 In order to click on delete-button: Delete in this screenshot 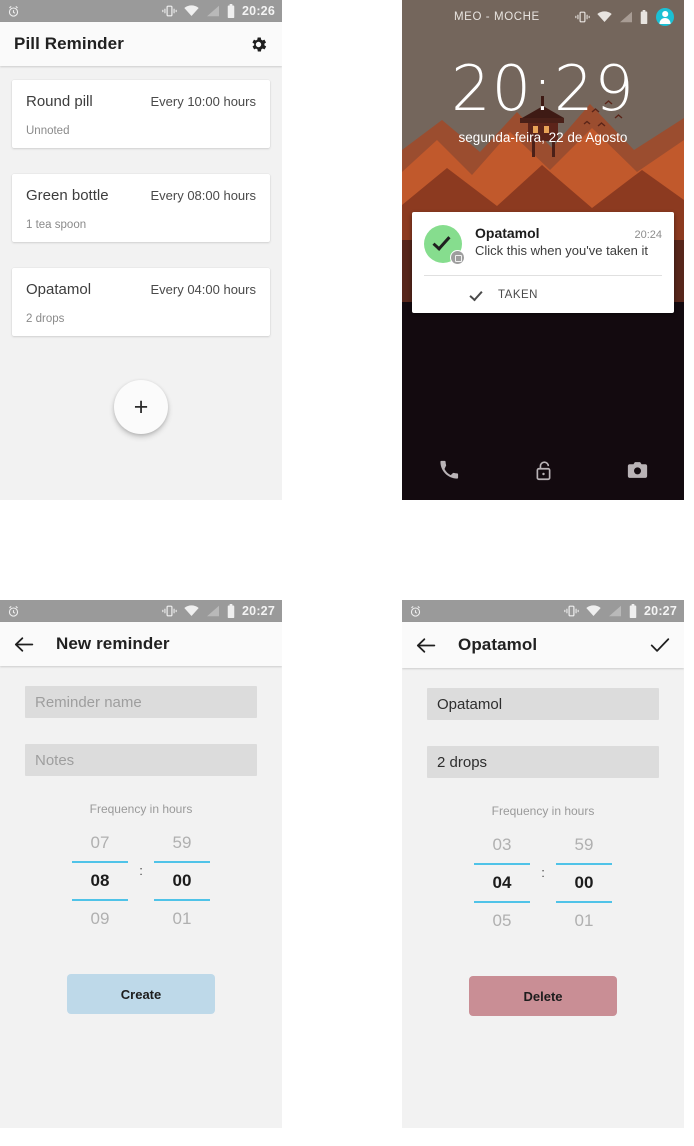, I will do `click(543, 996)`.